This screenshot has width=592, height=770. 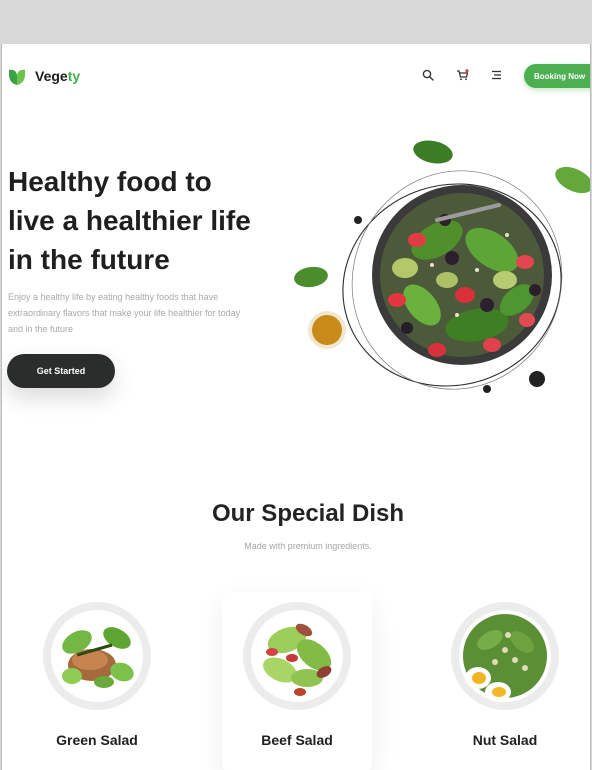 What do you see at coordinates (496, 75) in the screenshot?
I see `menu-icon` at bounding box center [496, 75].